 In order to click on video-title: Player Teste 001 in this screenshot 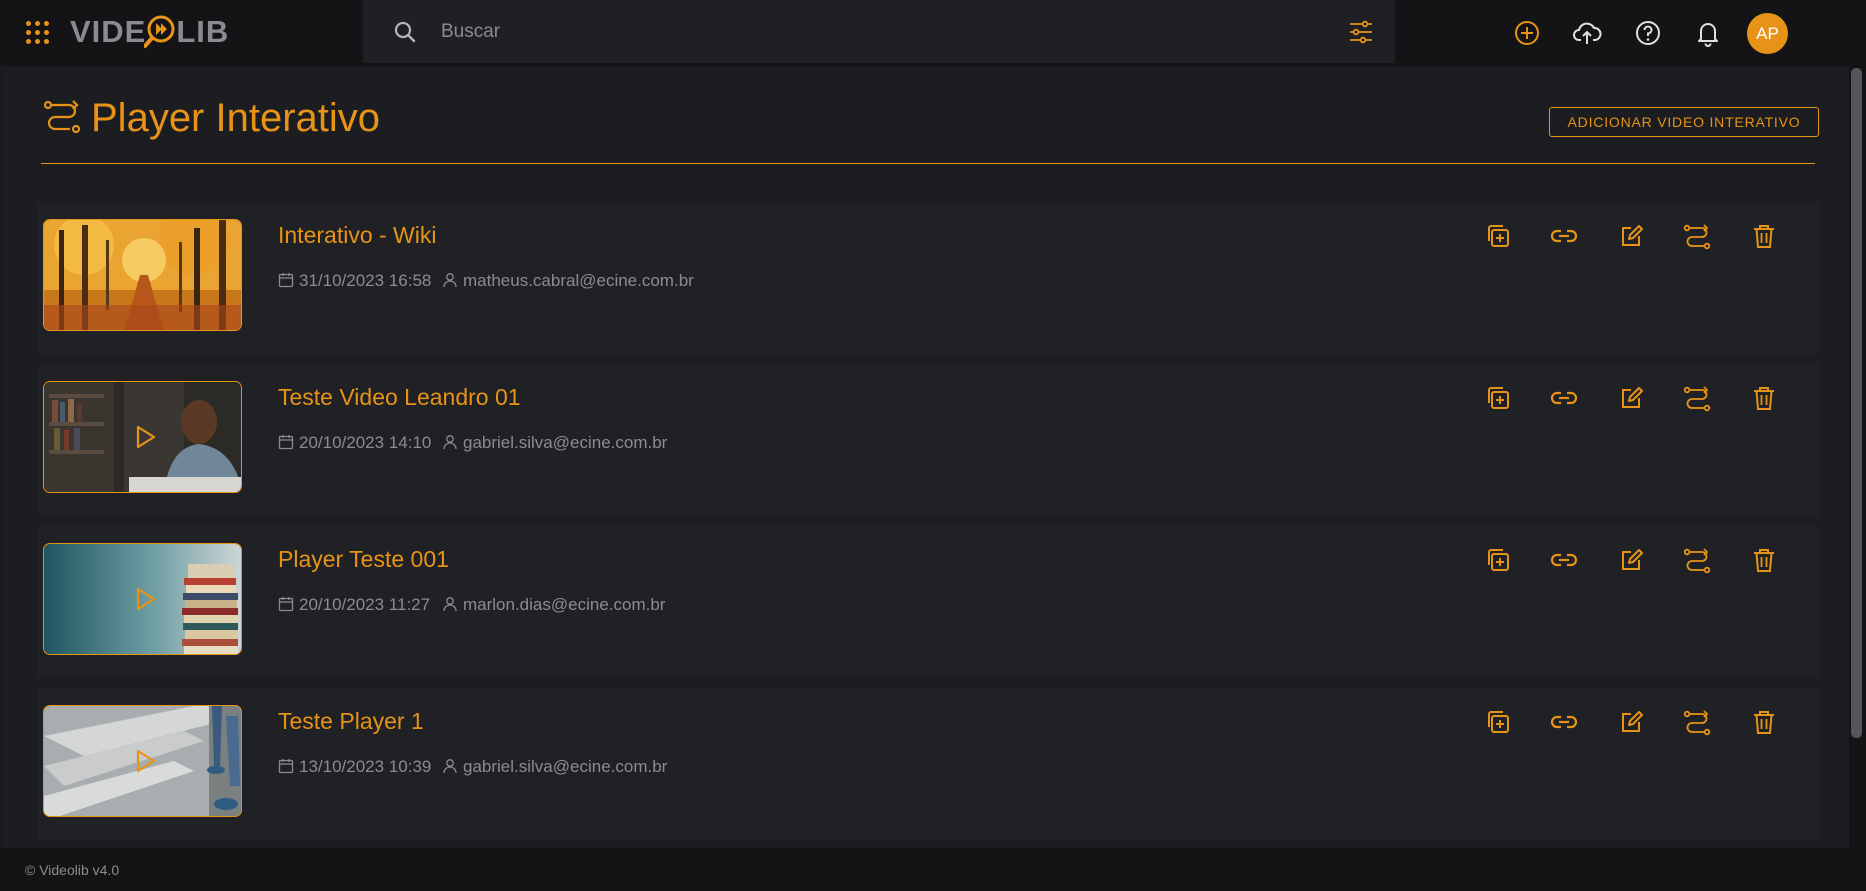, I will do `click(363, 559)`.